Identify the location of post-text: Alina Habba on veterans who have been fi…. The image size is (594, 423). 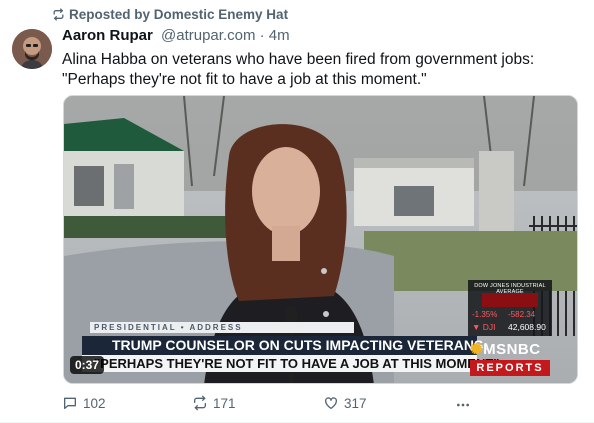
(298, 69).